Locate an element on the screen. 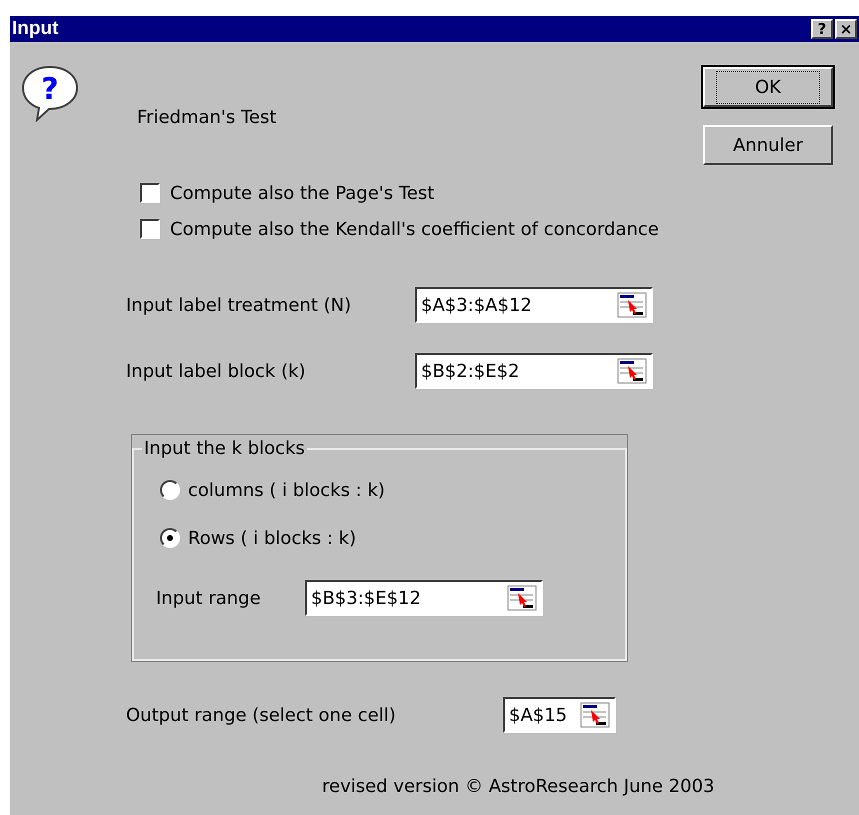  checkbox-label: Compute also the Page's Test is located at coordinates (302, 194).